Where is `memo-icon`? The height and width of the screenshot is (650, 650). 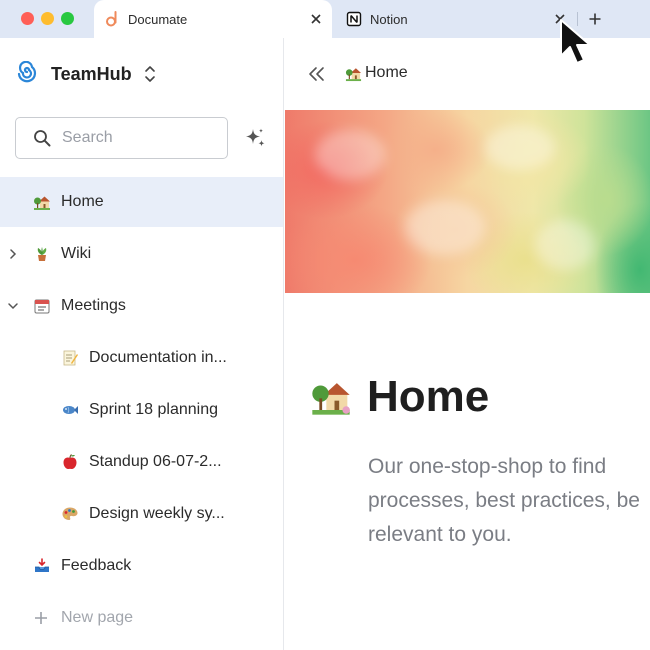 memo-icon is located at coordinates (70, 358).